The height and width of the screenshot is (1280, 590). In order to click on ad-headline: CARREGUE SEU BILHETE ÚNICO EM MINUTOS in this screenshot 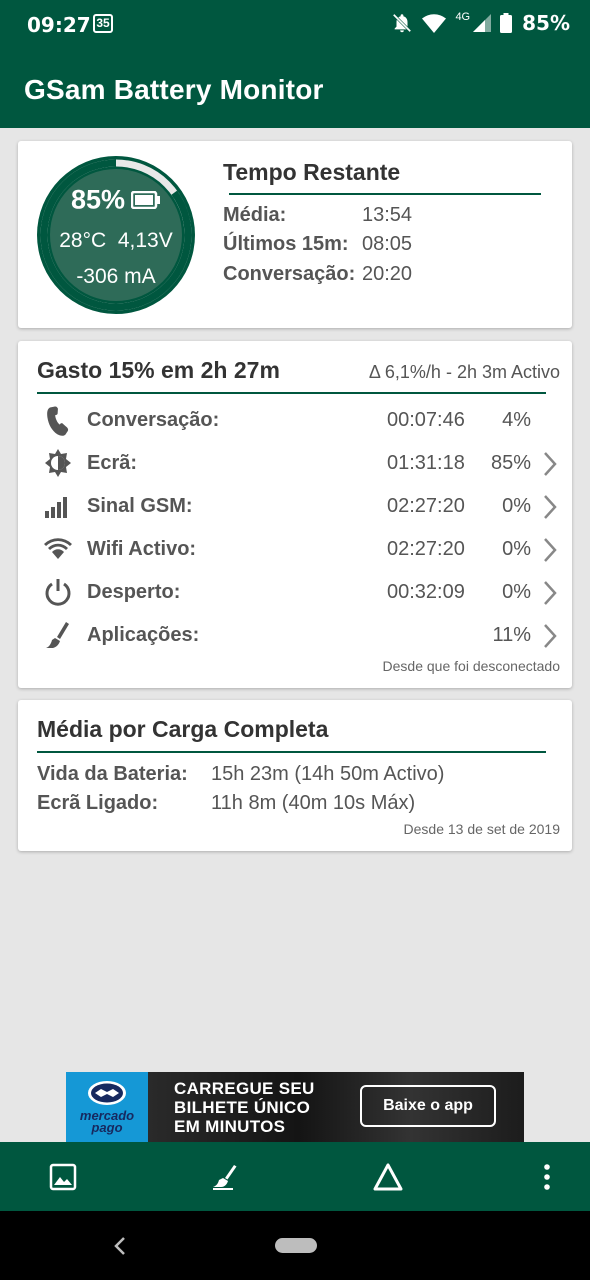, I will do `click(244, 1107)`.